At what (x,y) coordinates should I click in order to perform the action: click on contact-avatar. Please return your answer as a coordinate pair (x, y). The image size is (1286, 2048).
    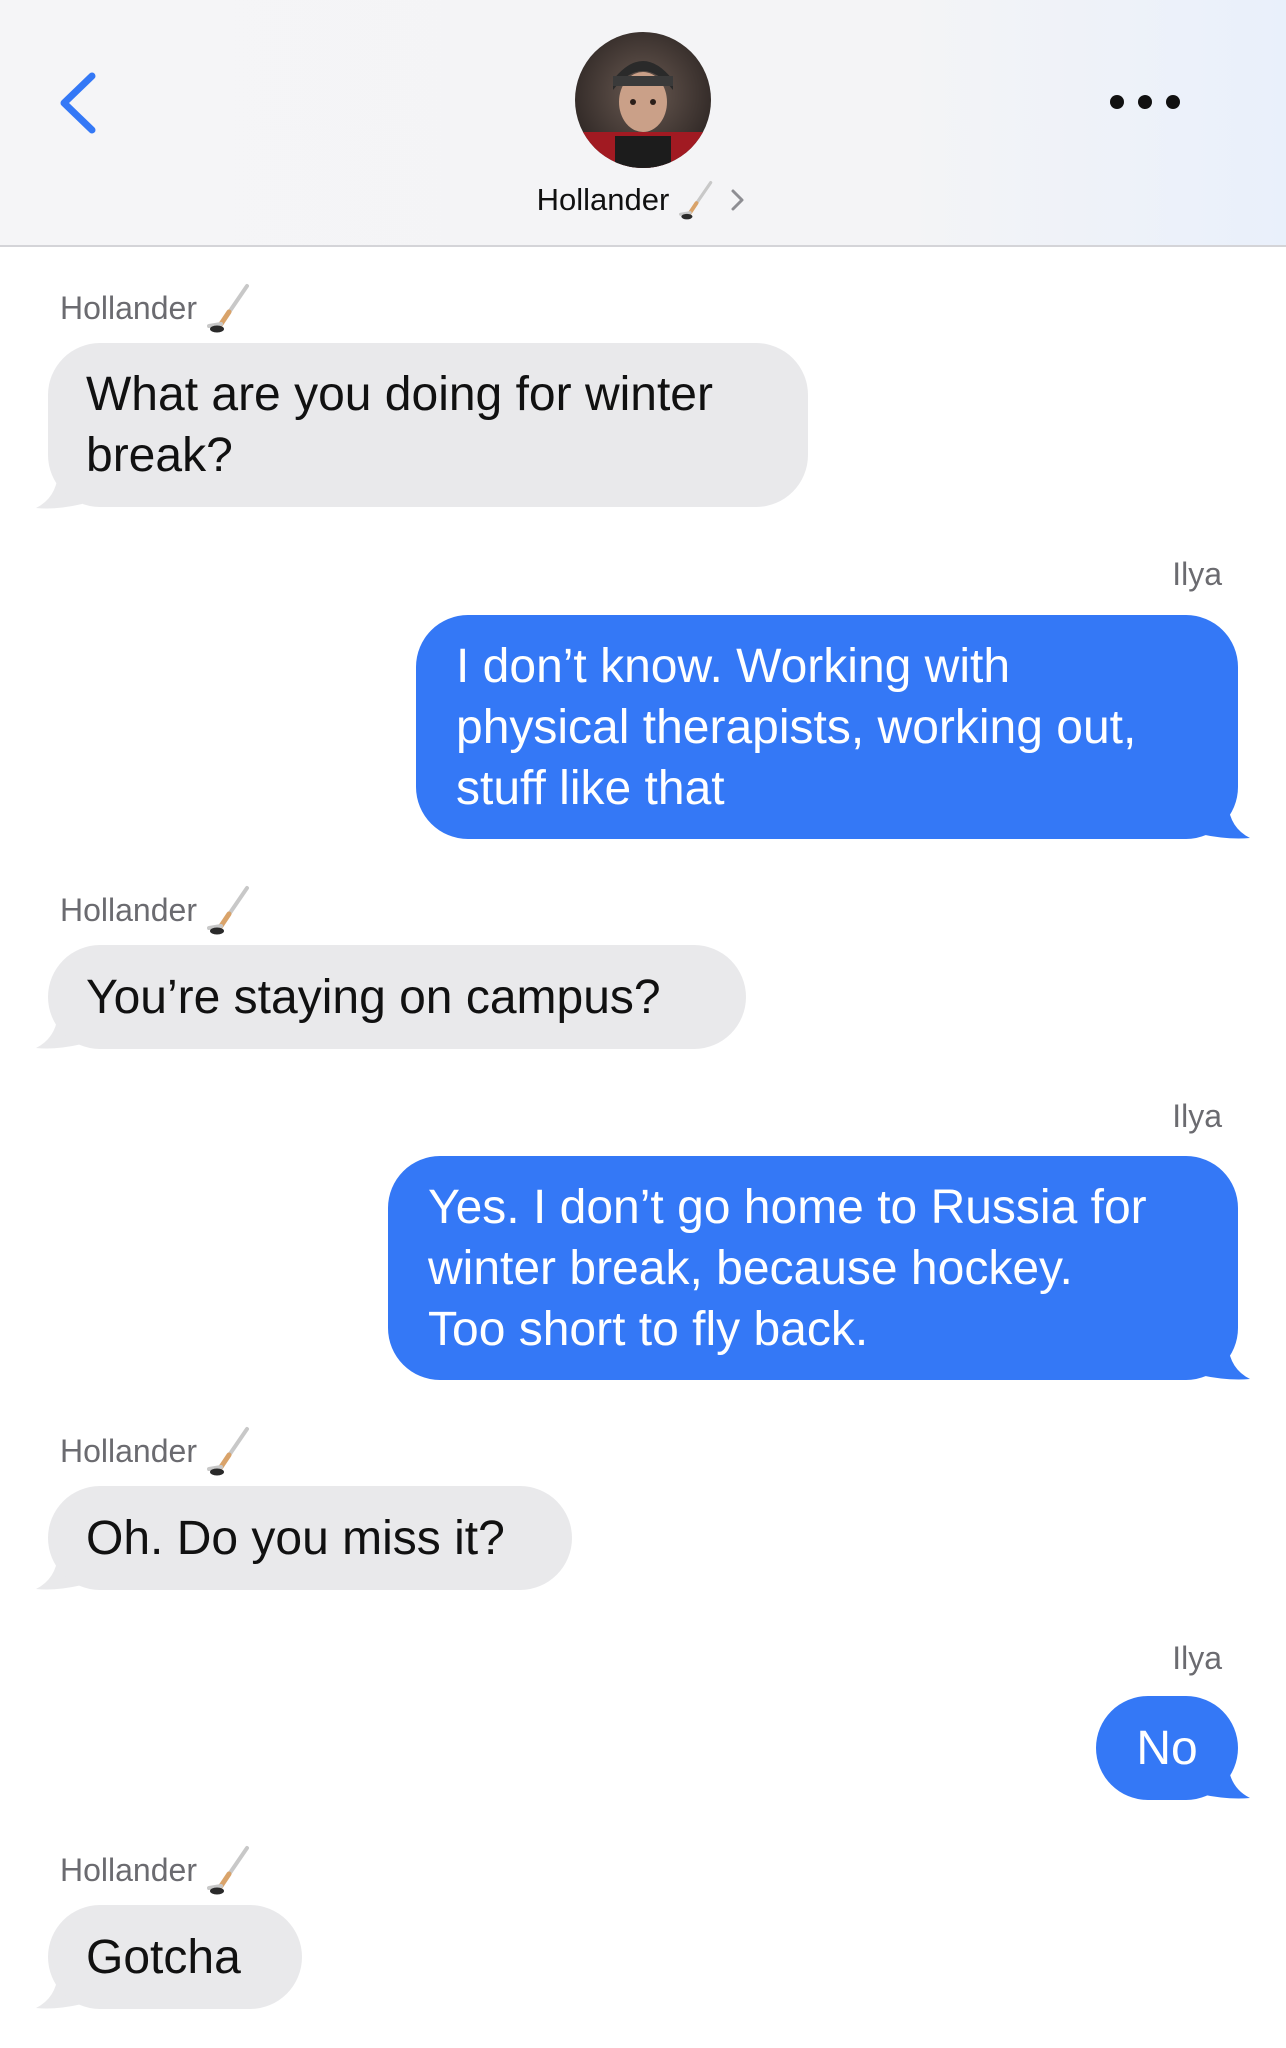
    Looking at the image, I should click on (643, 100).